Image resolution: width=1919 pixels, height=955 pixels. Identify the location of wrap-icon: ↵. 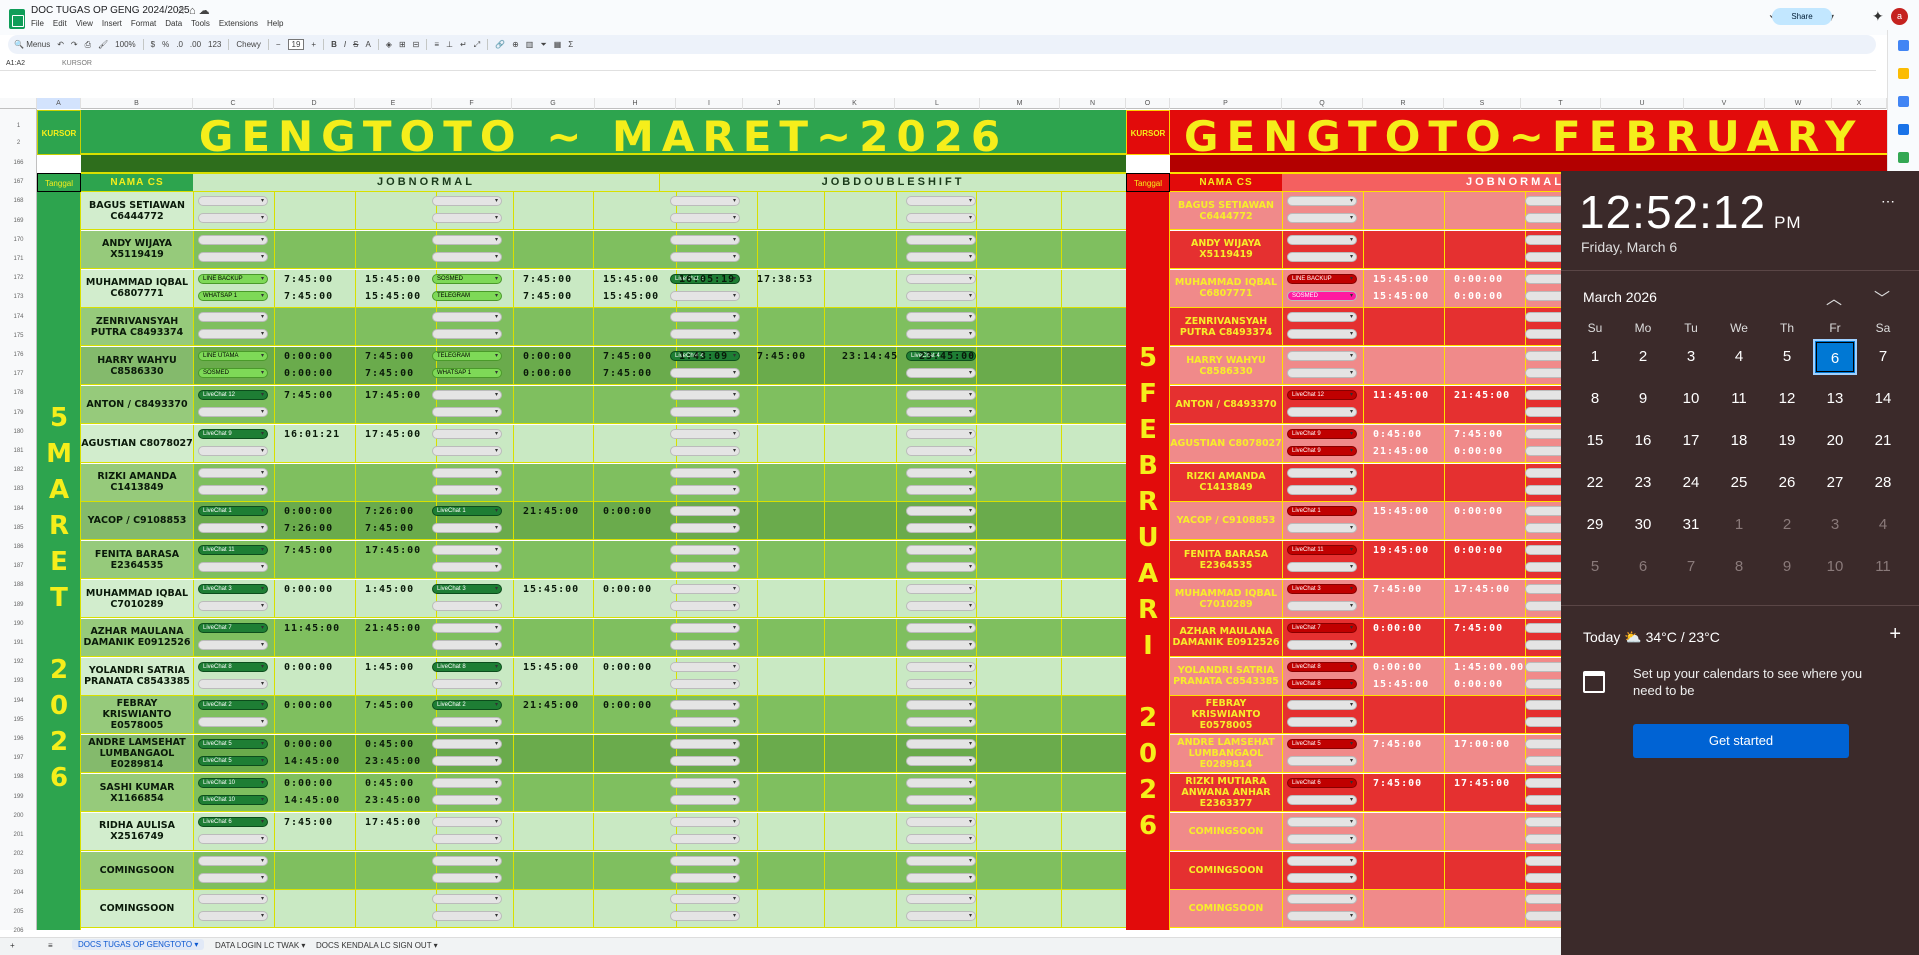
(463, 44).